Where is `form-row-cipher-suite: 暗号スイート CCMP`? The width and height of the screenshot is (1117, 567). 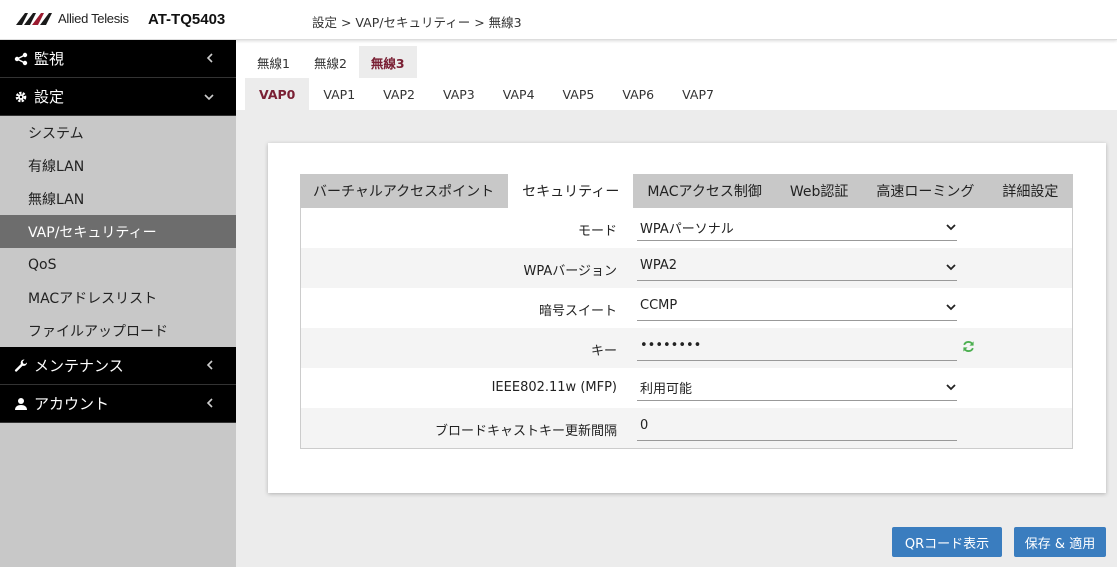
form-row-cipher-suite: 暗号スイート CCMP is located at coordinates (686, 308).